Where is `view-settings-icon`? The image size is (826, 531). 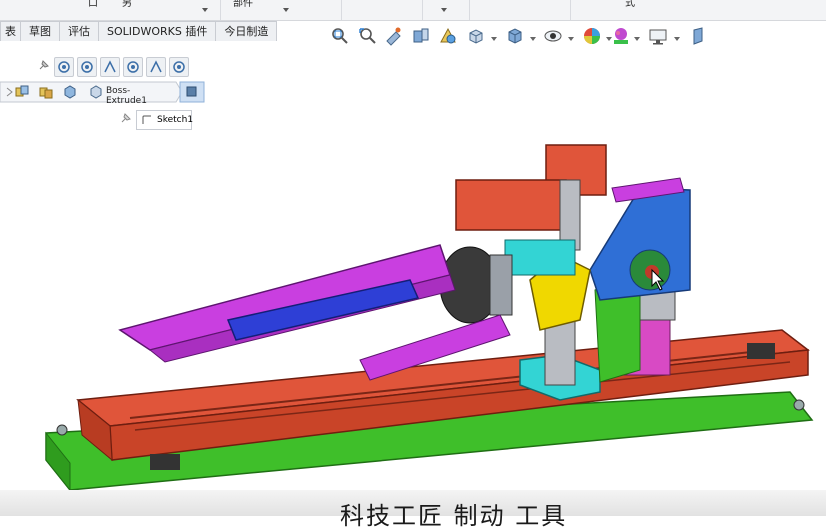 view-settings-icon is located at coordinates (658, 36).